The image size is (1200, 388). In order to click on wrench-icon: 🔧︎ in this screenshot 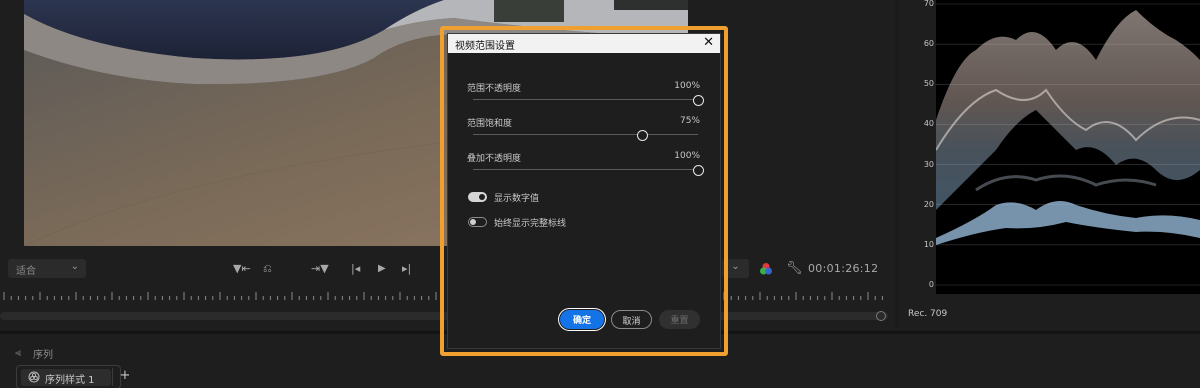, I will do `click(794, 268)`.